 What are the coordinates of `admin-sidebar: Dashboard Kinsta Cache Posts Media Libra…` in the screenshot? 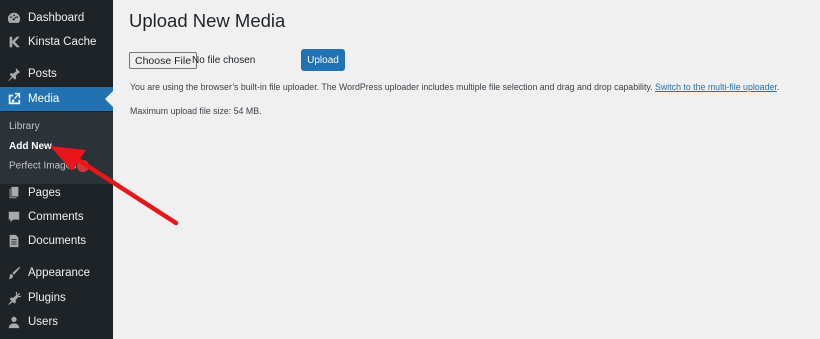 It's located at (56, 169).